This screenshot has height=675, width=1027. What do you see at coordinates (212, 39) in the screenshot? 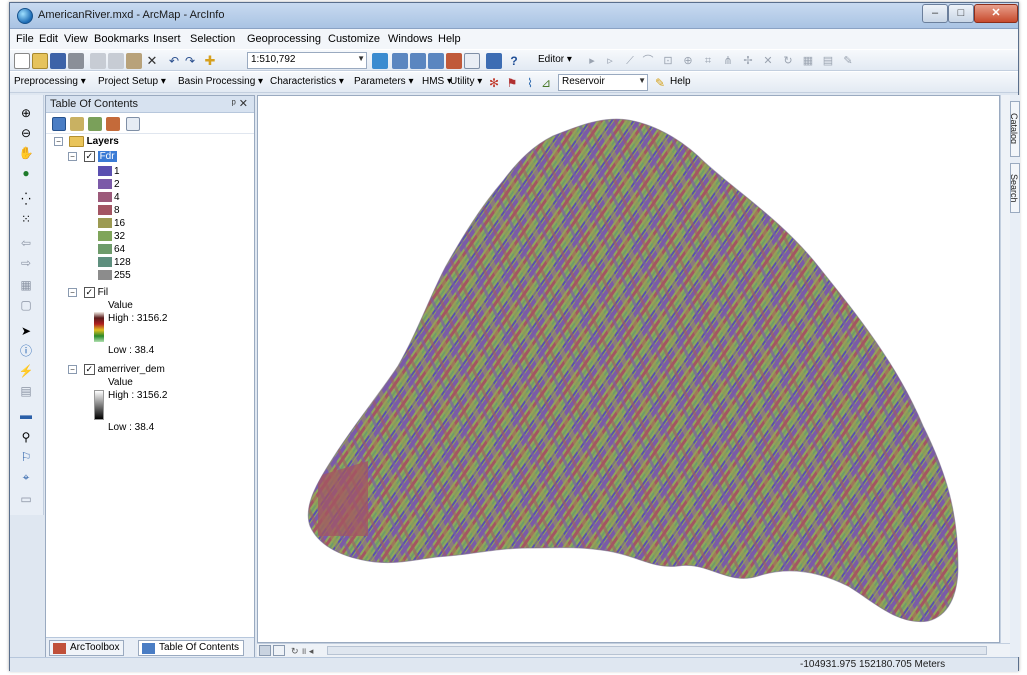
I see `menu-selection: Selection` at bounding box center [212, 39].